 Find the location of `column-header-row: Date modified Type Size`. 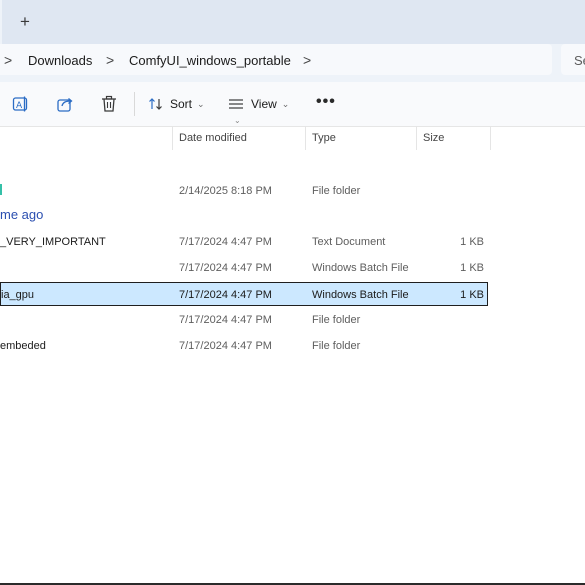

column-header-row: Date modified Type Size is located at coordinates (292, 138).